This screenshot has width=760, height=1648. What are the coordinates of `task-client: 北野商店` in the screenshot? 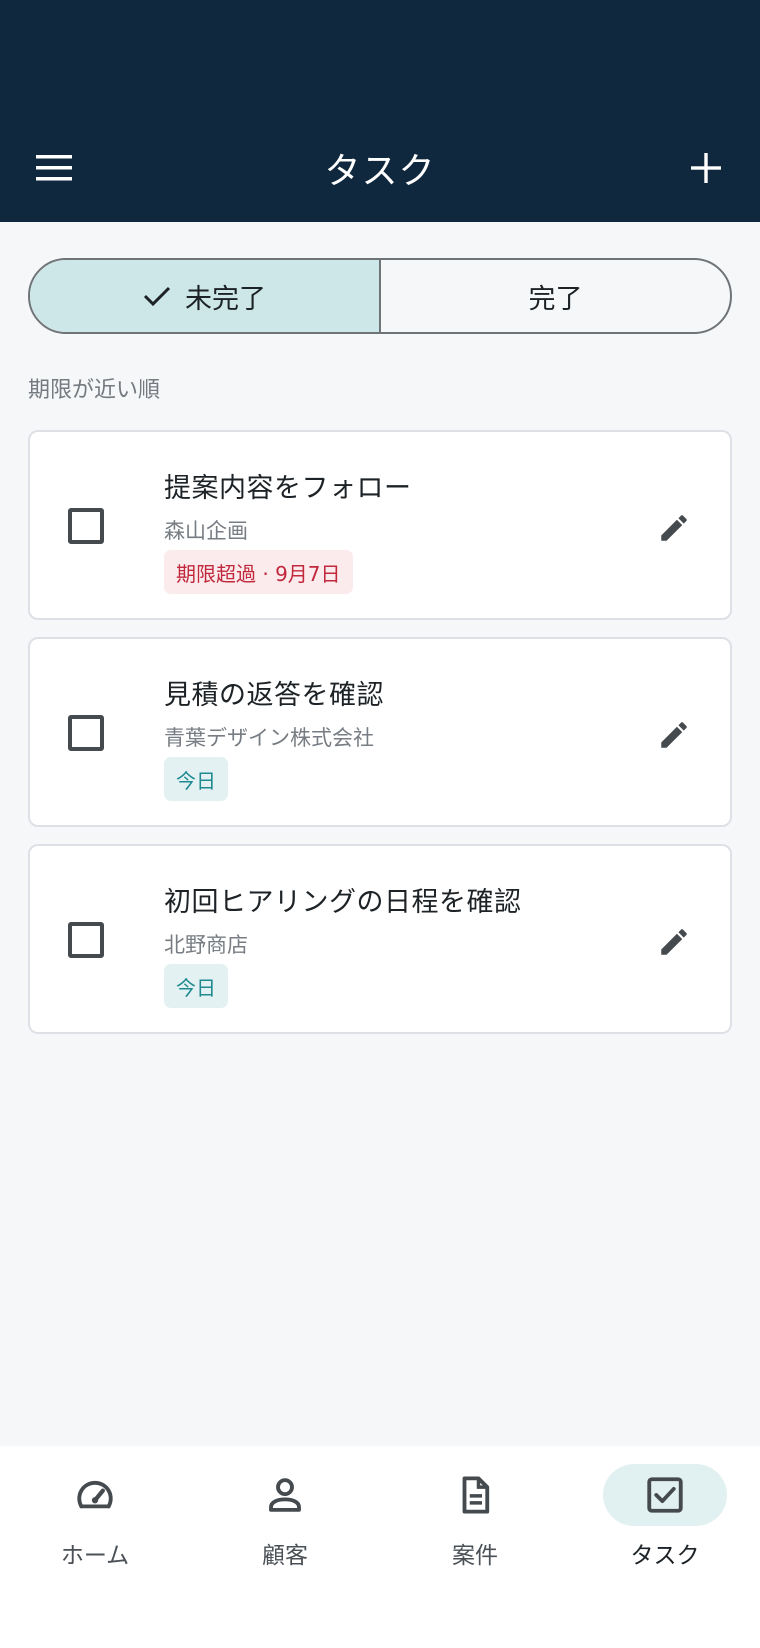 It's located at (206, 945).